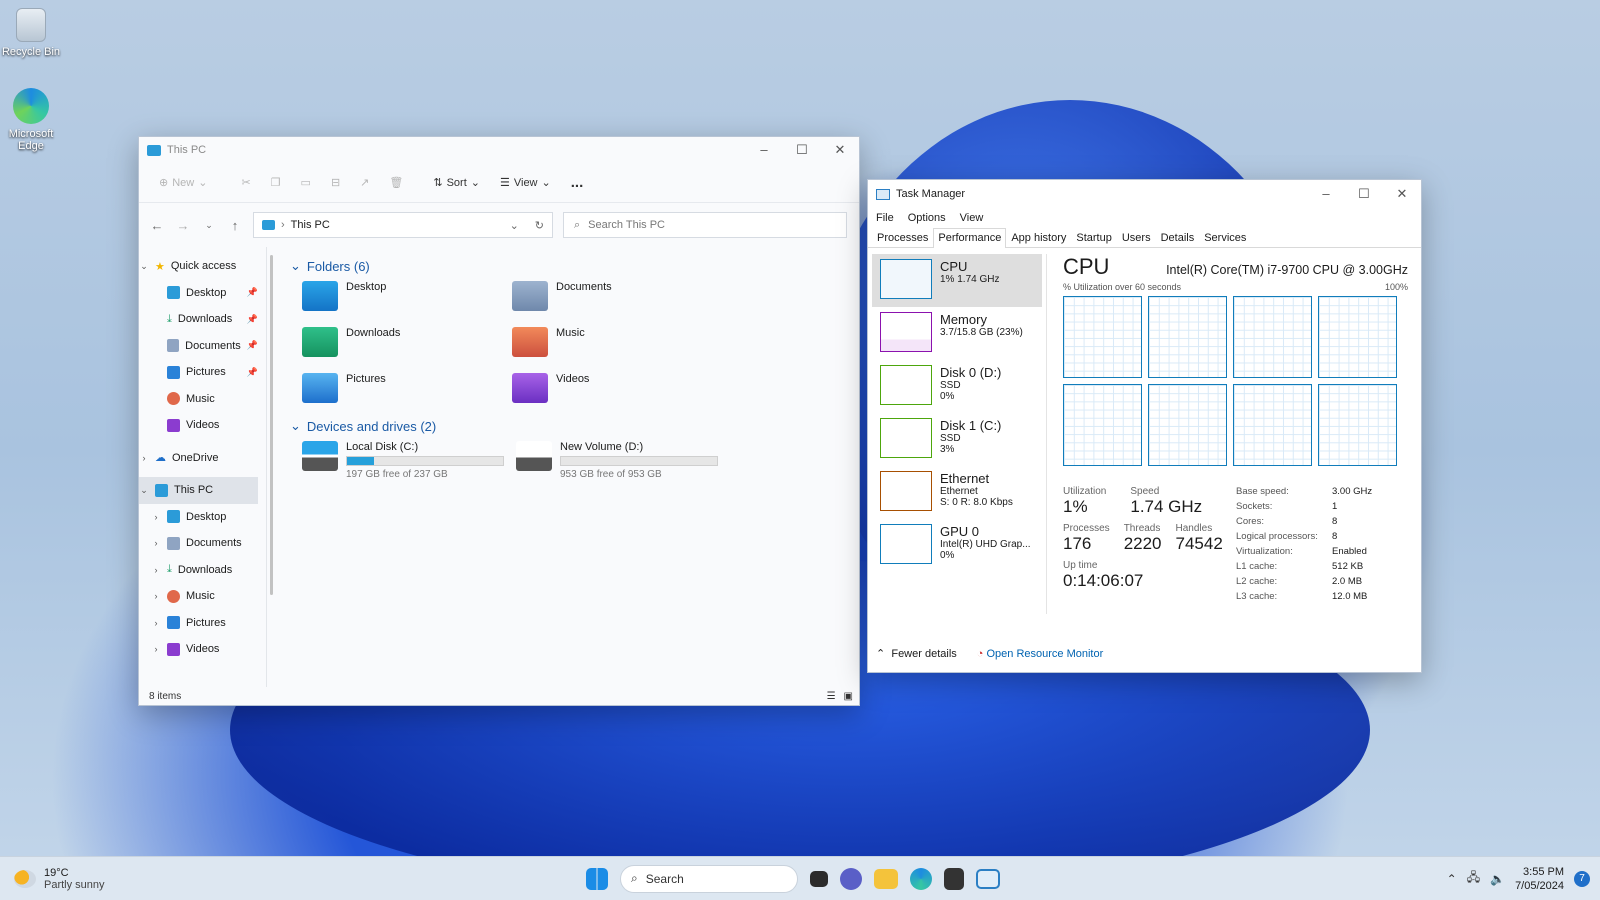 This screenshot has height=900, width=1600. I want to click on recycle-bin-icon: Recycle Bin, so click(33, 33).